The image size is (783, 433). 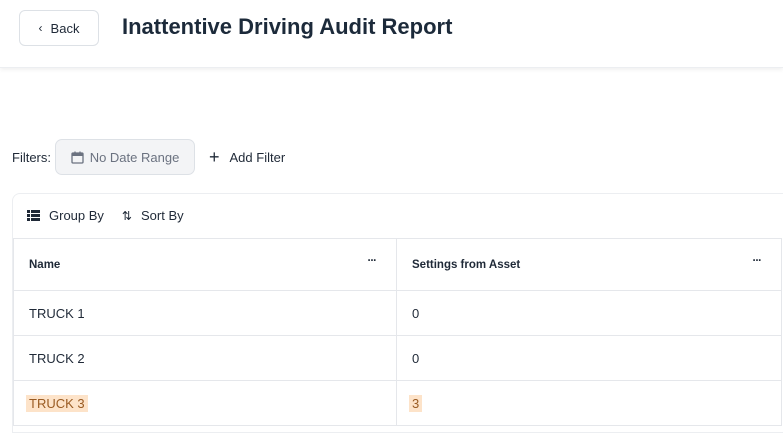 I want to click on sort-by-button: ⇅ Sort By, so click(x=153, y=215).